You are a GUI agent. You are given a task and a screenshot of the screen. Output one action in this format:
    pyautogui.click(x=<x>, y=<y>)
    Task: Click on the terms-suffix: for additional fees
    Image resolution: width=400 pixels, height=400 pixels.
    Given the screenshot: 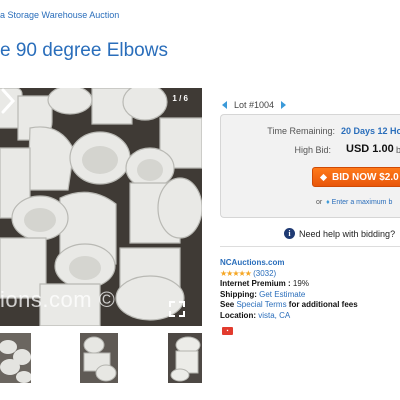 What is the action you would take?
    pyautogui.click(x=323, y=304)
    